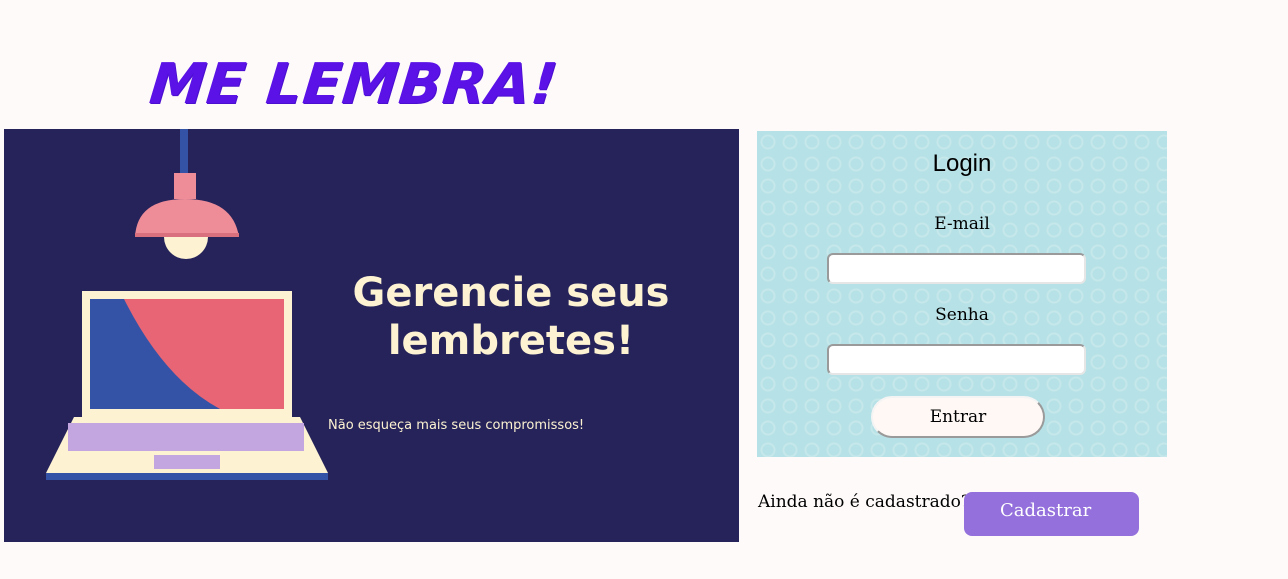  Describe the element at coordinates (864, 502) in the screenshot. I see `signup-prompt: Ainda não é cadastrado?` at that location.